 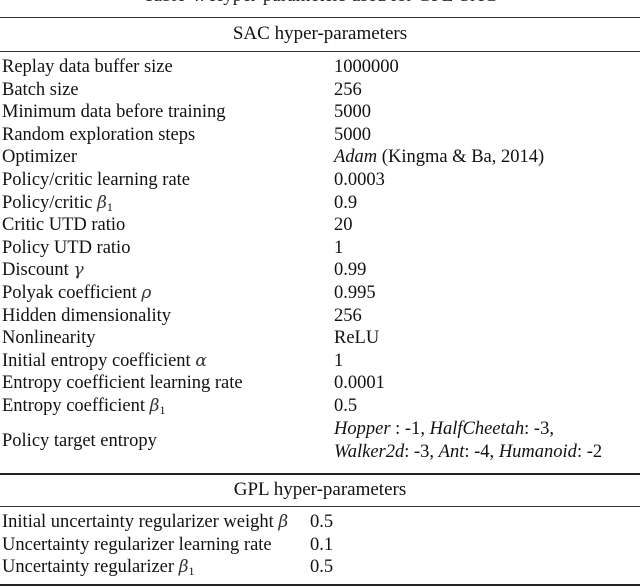 I want to click on param-name: Hidden dimensionality, so click(x=86, y=316).